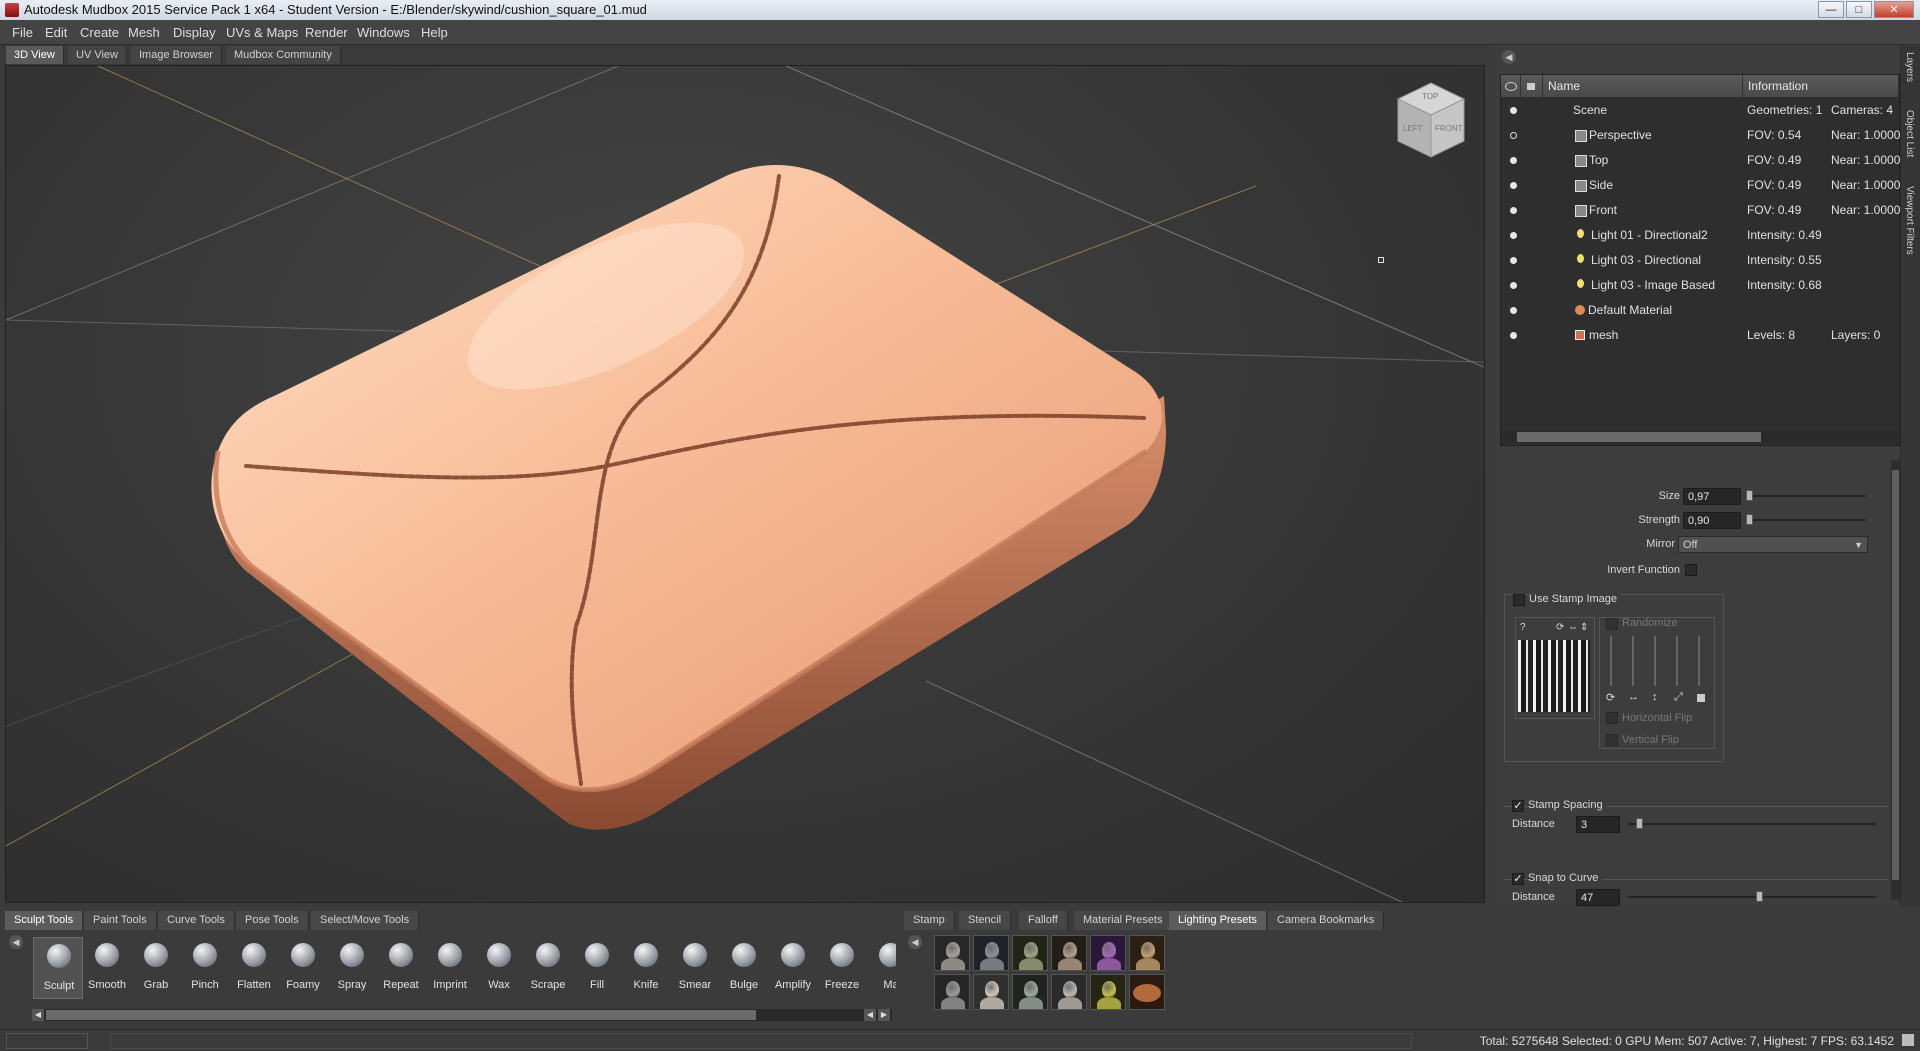  I want to click on tool-tray-hscrollbar: ◀ ◀ ▶, so click(462, 1015).